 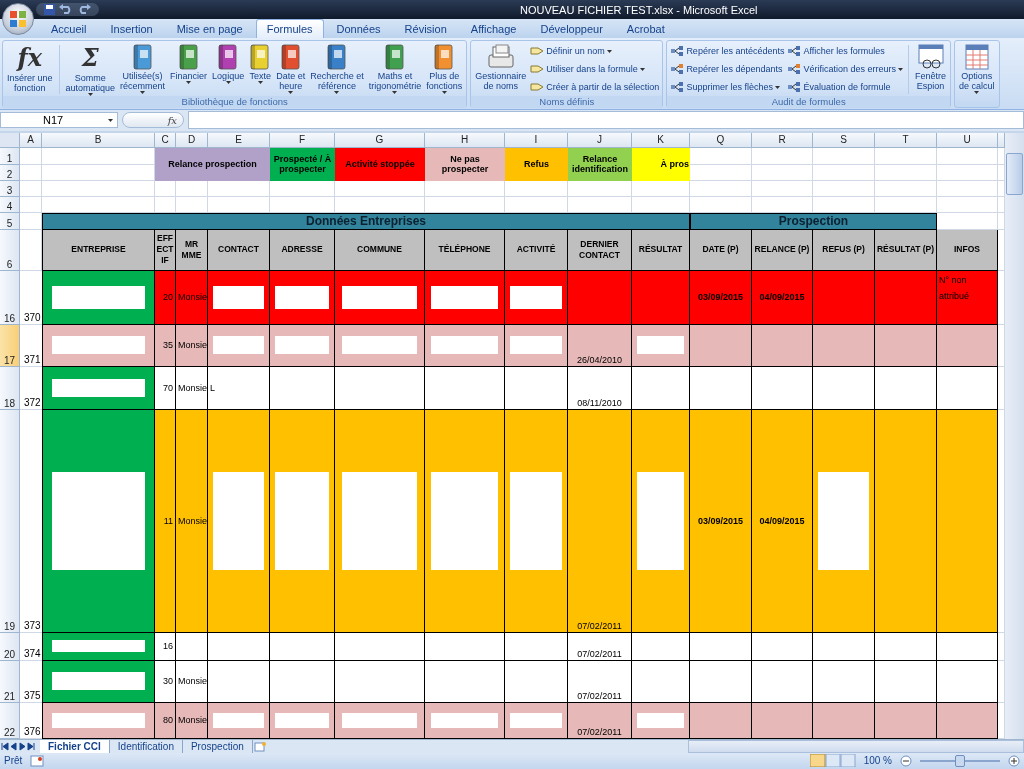 What do you see at coordinates (595, 69) in the screenshot?
I see `ribbon-button: Utiliser dans la formule` at bounding box center [595, 69].